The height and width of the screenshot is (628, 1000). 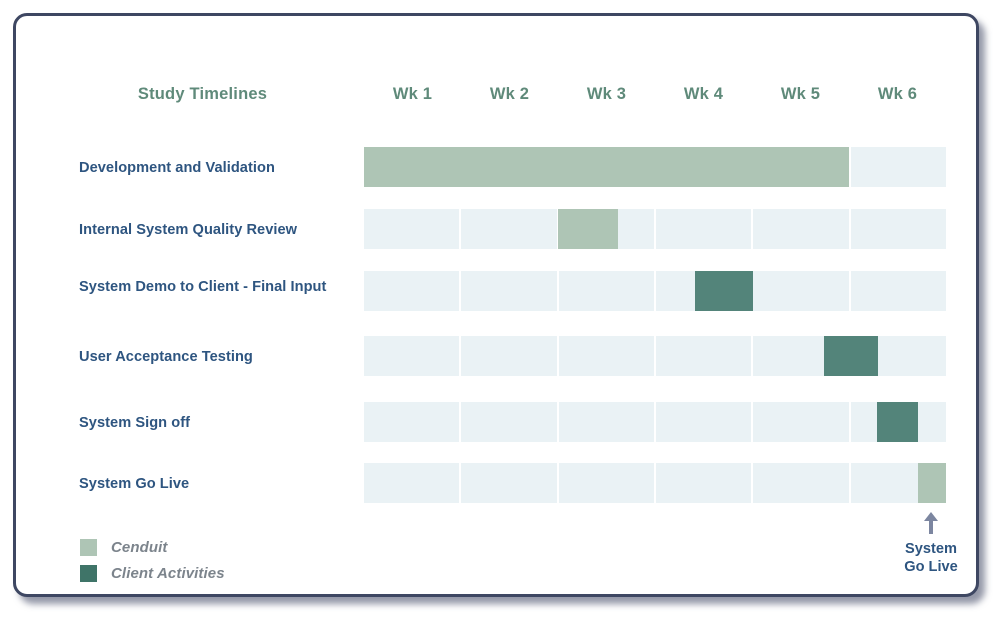 What do you see at coordinates (203, 287) in the screenshot?
I see `row-label-system-demo-to-client: System Demo to Client - Final Input` at bounding box center [203, 287].